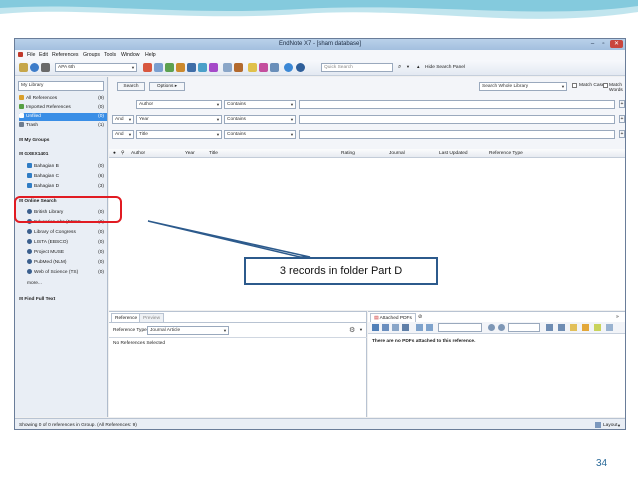 This screenshot has height=479, width=638. I want to click on callout-pointer, so click(229, 239).